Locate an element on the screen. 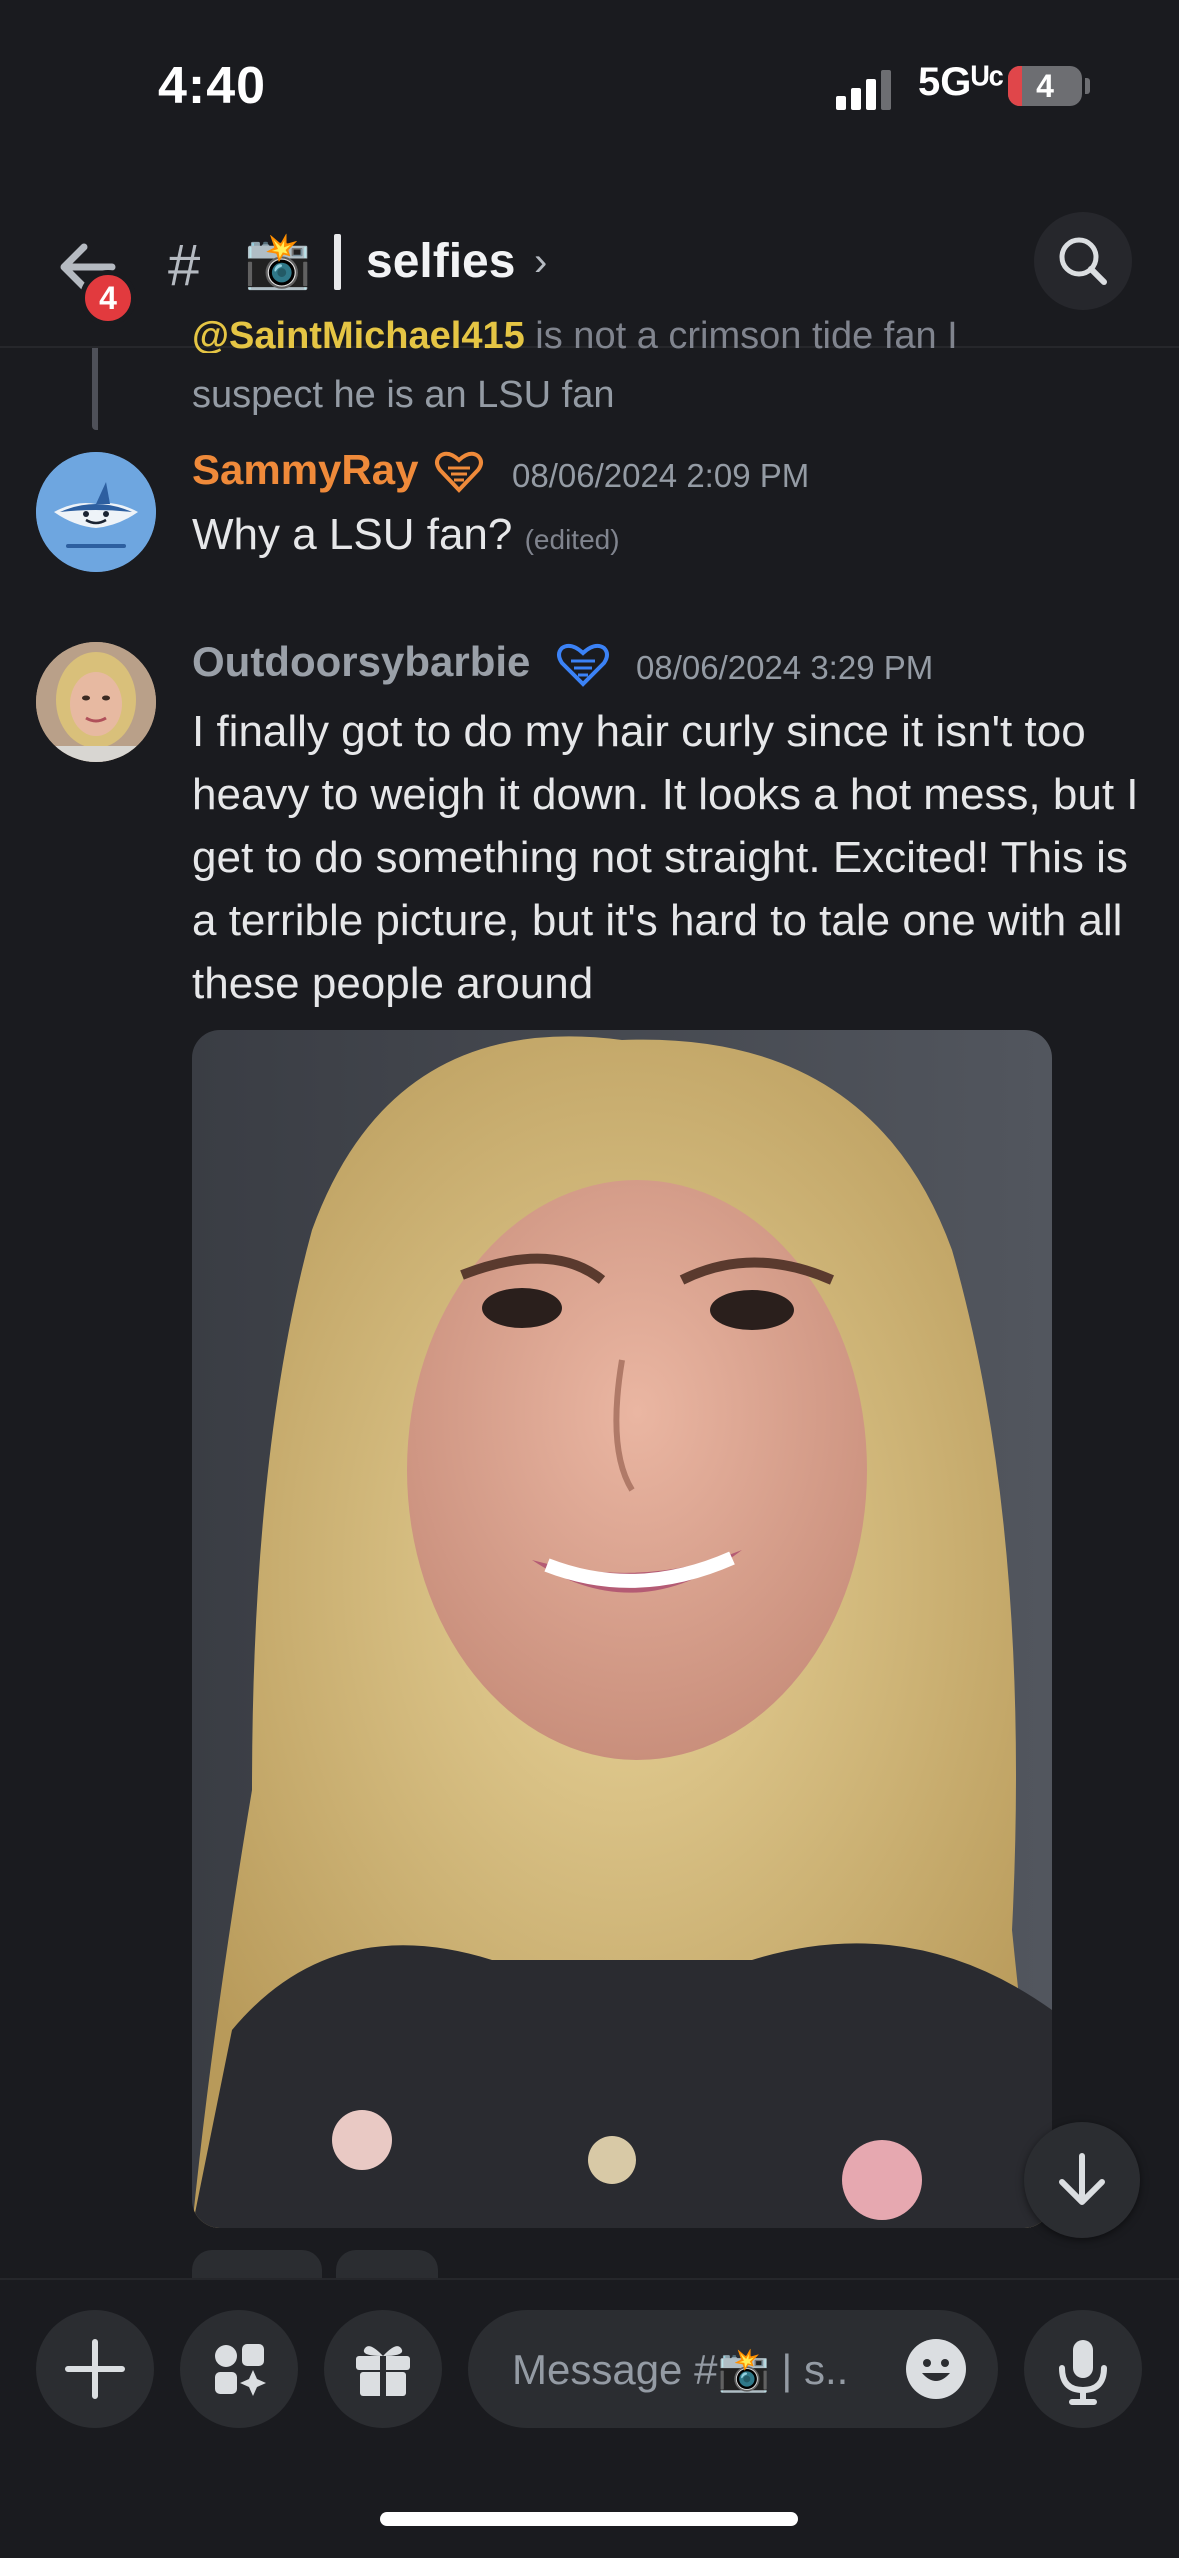  gift-button is located at coordinates (383, 2369).